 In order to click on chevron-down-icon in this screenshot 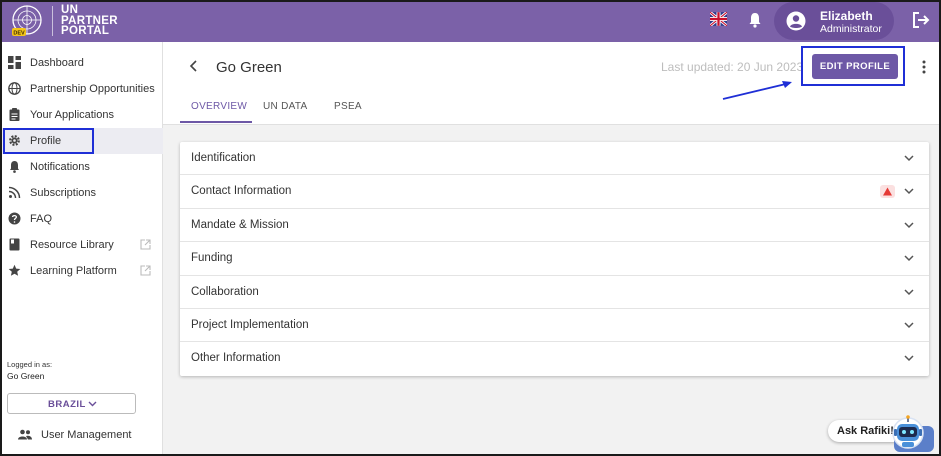, I will do `click(92, 404)`.